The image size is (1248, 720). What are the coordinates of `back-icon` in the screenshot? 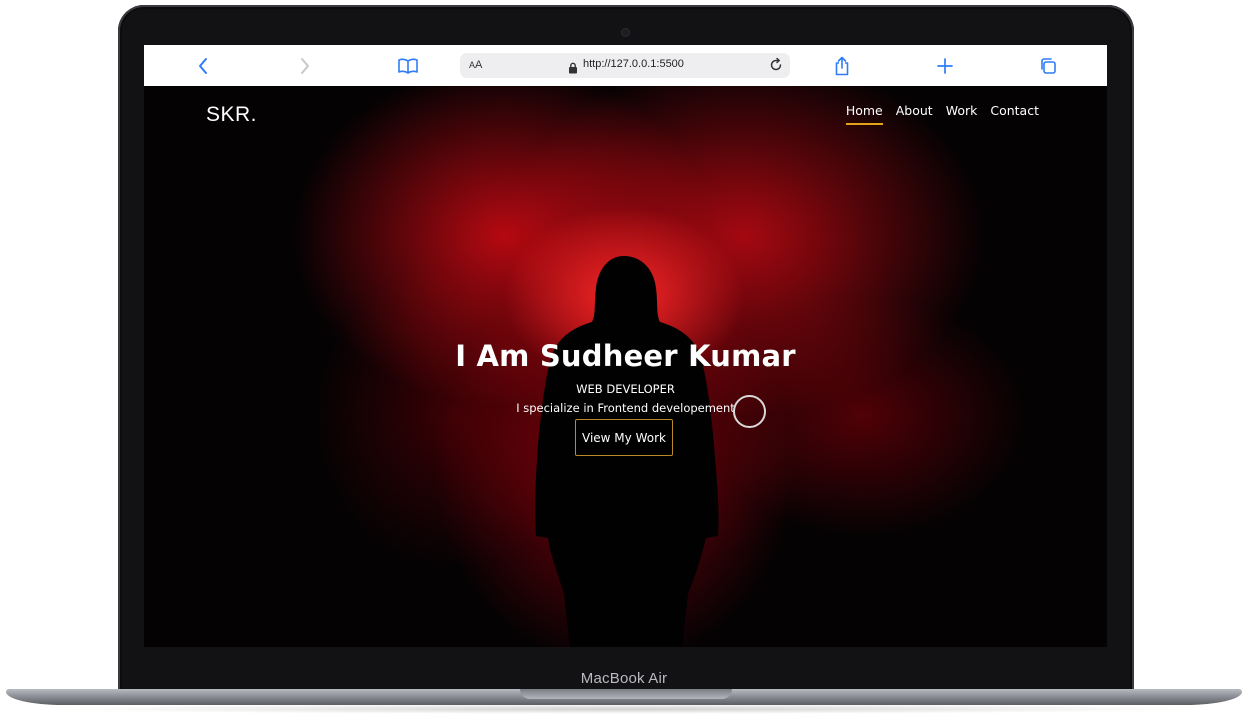 It's located at (203, 66).